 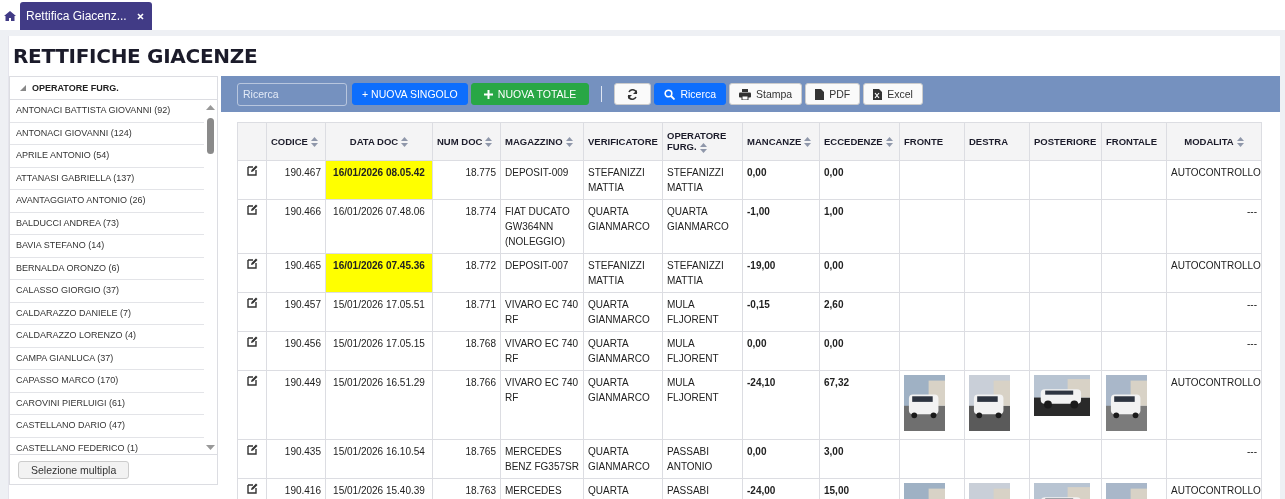 What do you see at coordinates (107, 313) in the screenshot?
I see `sidebar-item: CALDARAZZO DANIELE (7)` at bounding box center [107, 313].